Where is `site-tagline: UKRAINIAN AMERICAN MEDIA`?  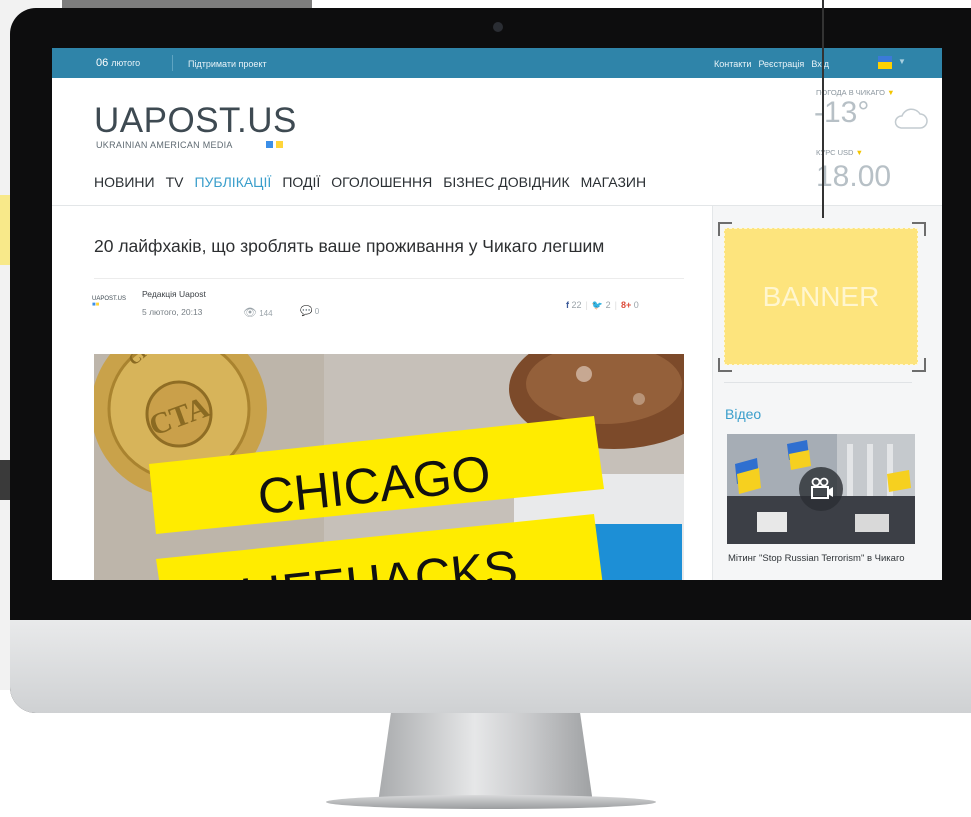 site-tagline: UKRAINIAN AMERICAN MEDIA is located at coordinates (164, 145).